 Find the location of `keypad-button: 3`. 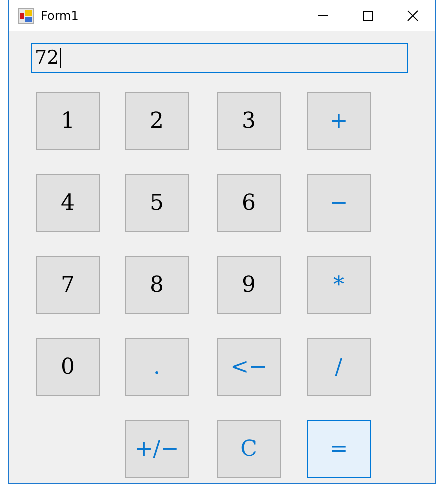

keypad-button: 3 is located at coordinates (249, 121).